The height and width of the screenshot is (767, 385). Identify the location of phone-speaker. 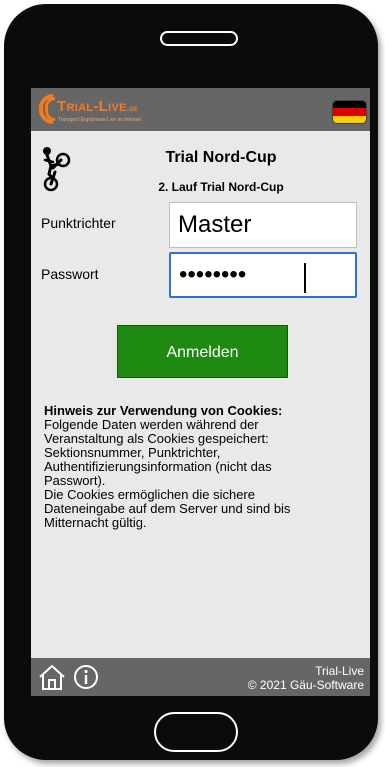
(199, 38).